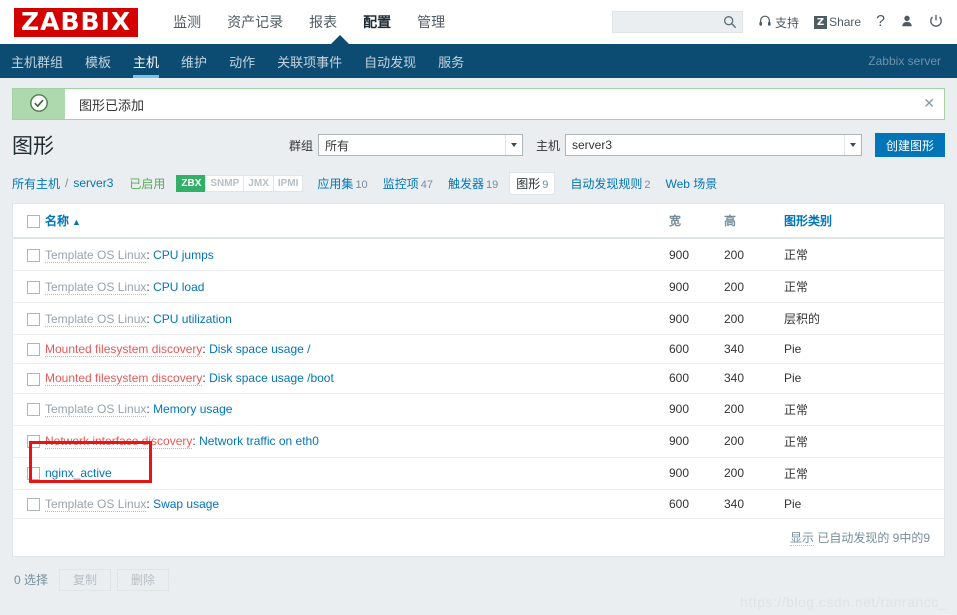  Describe the element at coordinates (342, 183) in the screenshot. I see `tab-applications: 应用集 10` at that location.